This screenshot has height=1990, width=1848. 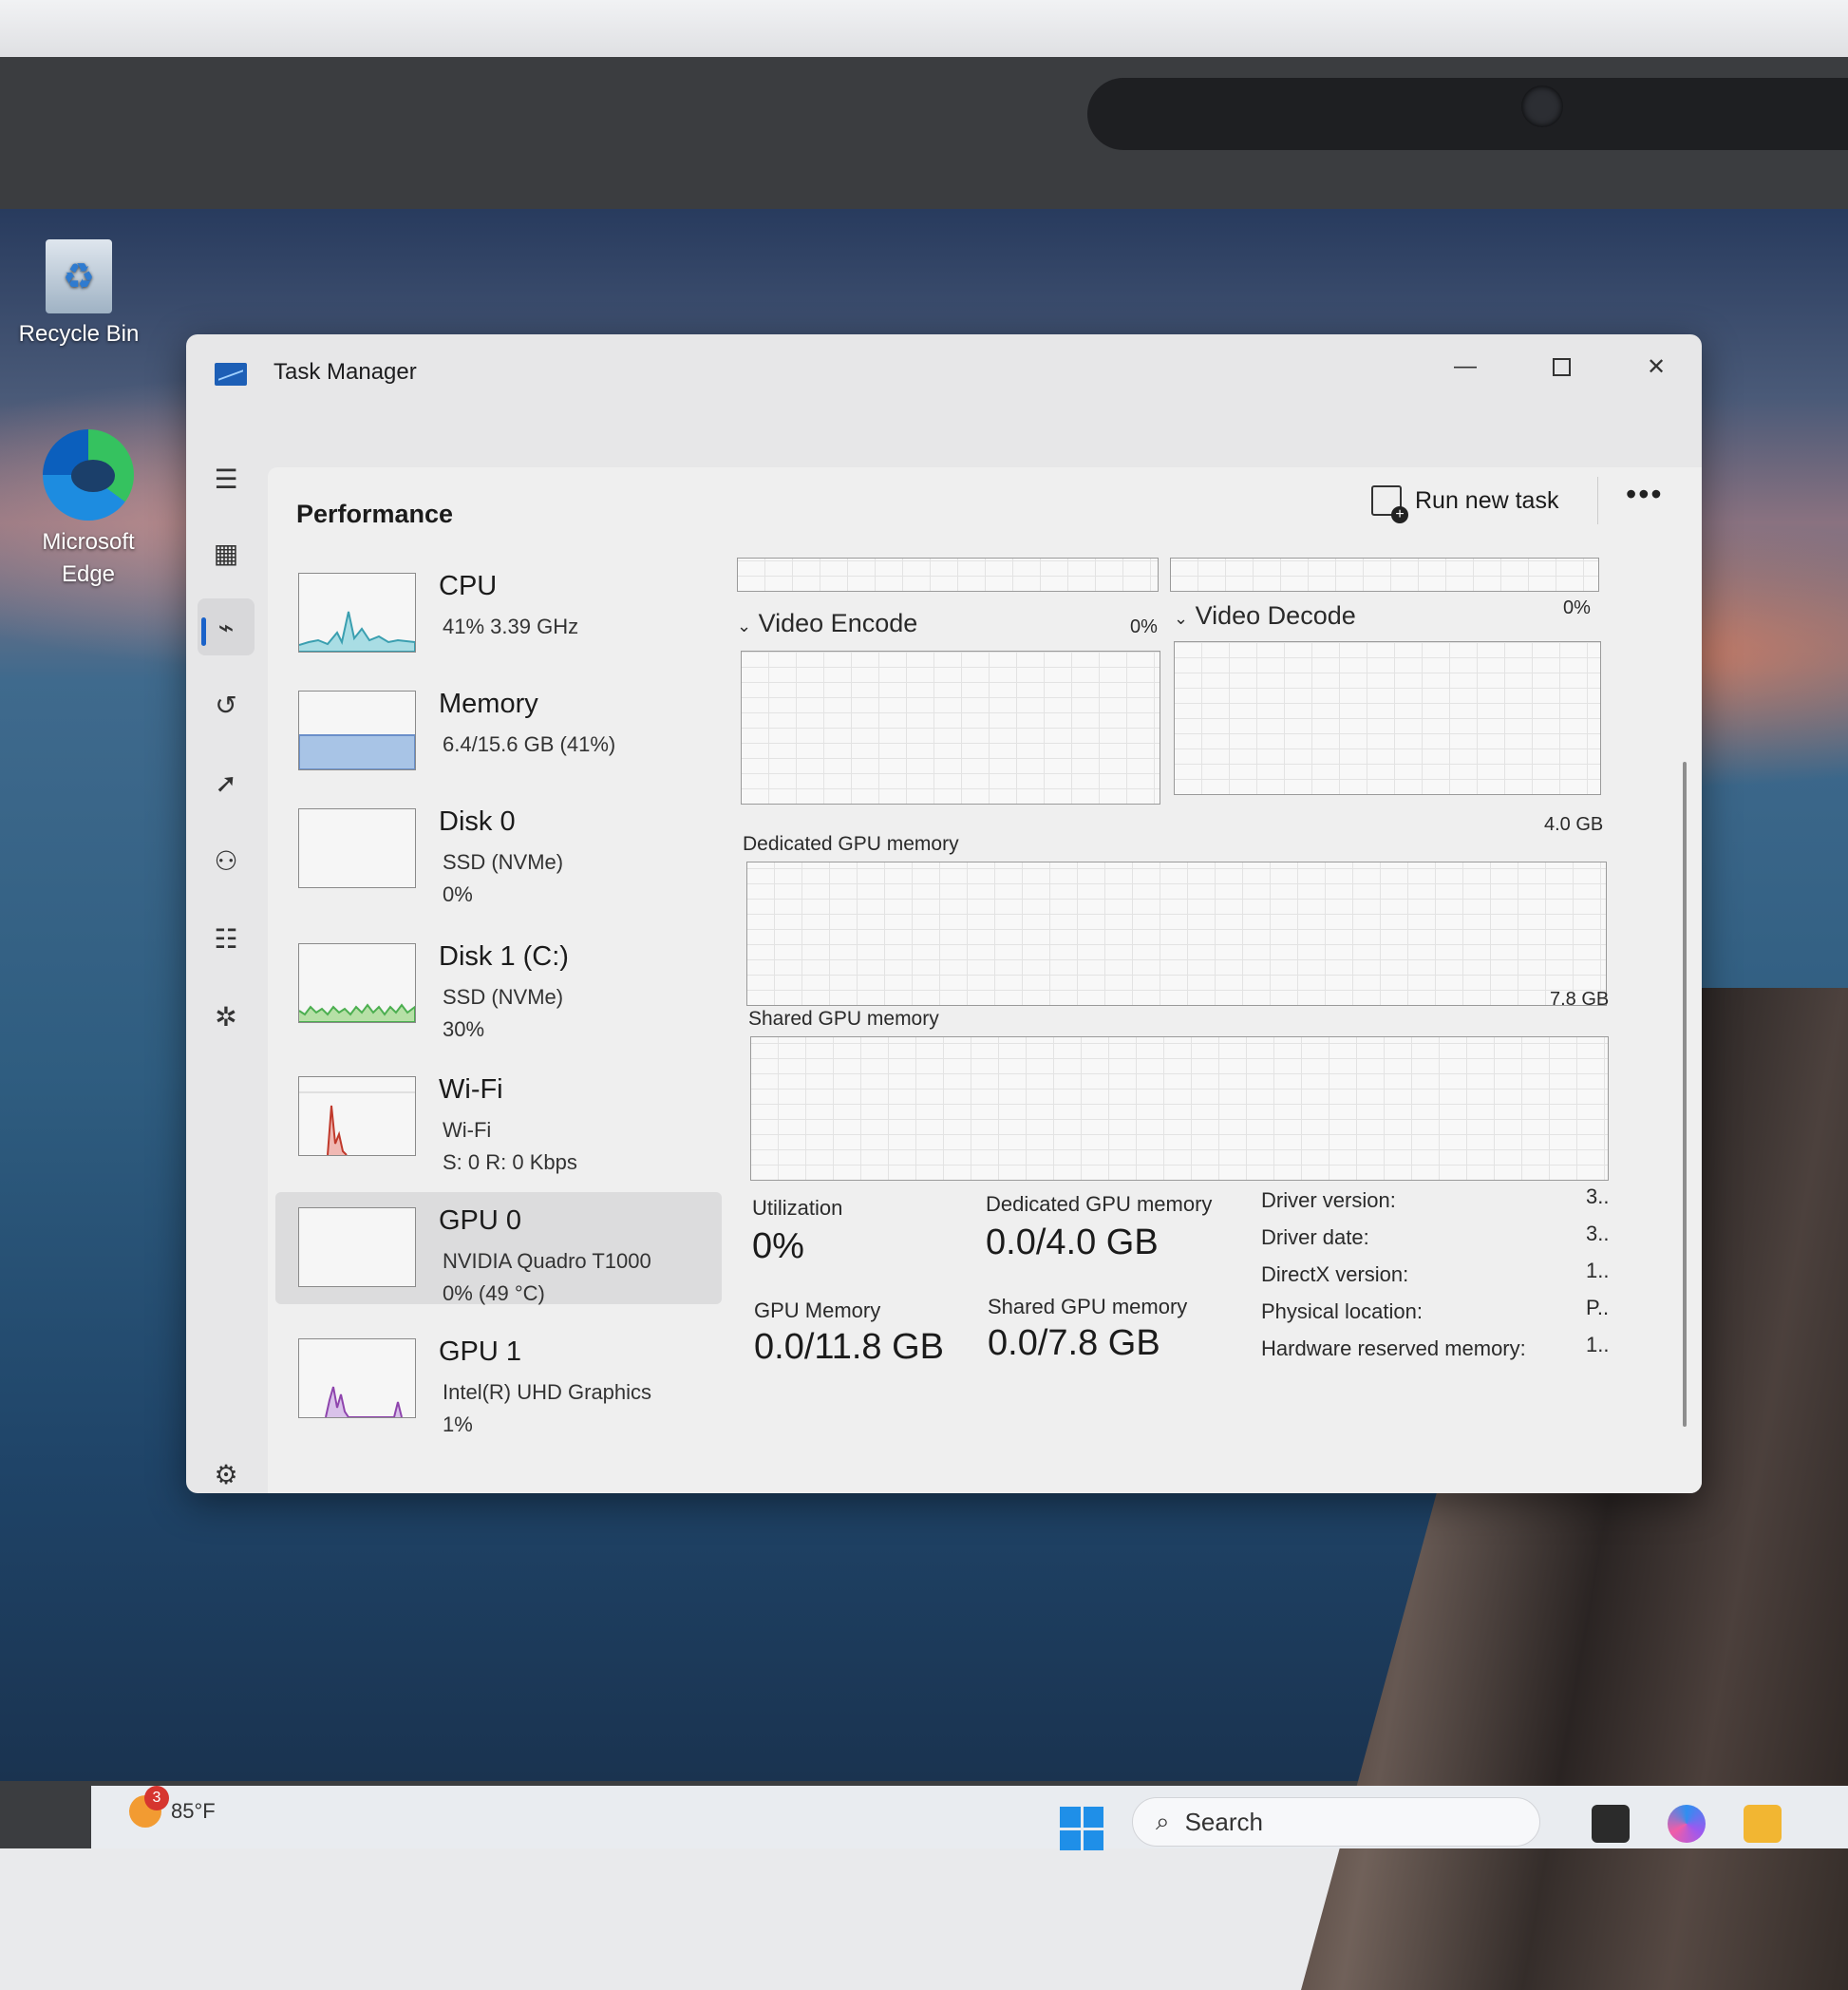 What do you see at coordinates (1081, 1828) in the screenshot?
I see `start-button` at bounding box center [1081, 1828].